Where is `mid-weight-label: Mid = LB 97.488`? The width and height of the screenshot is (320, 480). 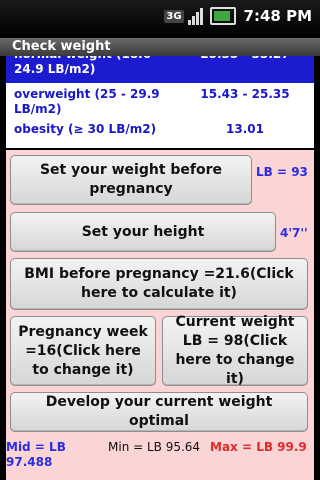
mid-weight-label: Mid = LB 97.488 is located at coordinates (36, 454).